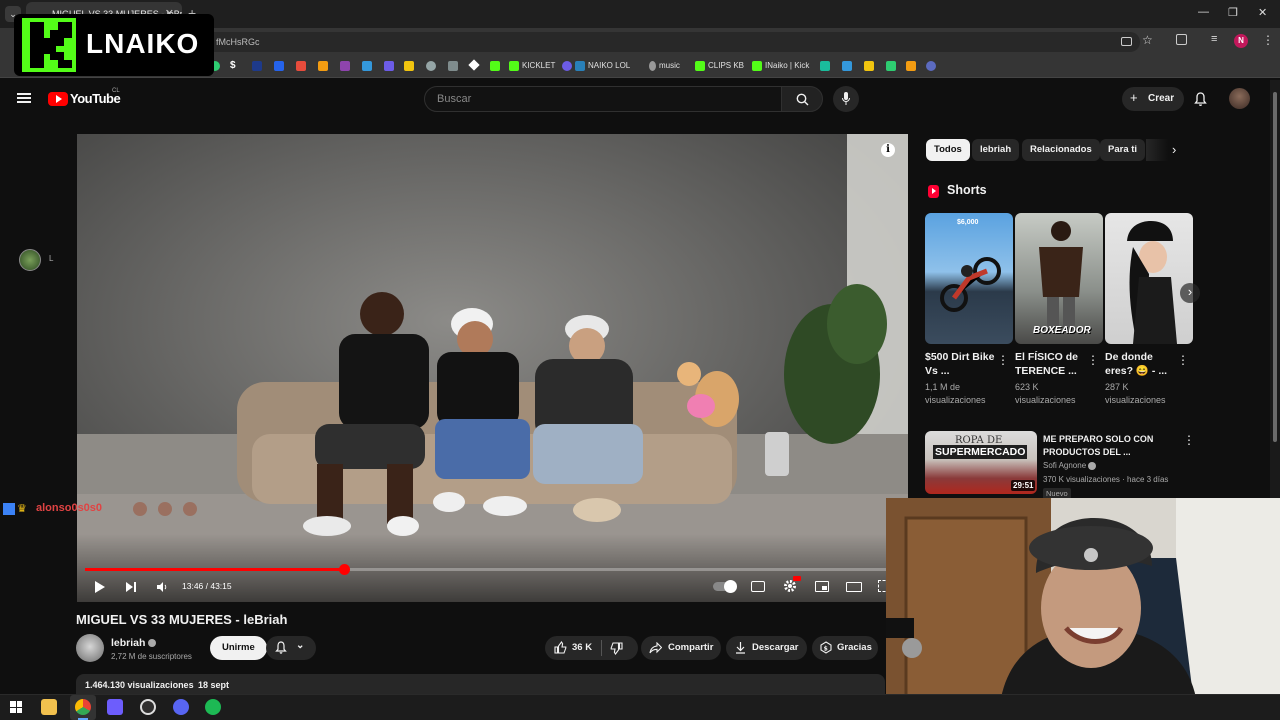 Image resolution: width=1280 pixels, height=720 pixels. Describe the element at coordinates (1181, 39) in the screenshot. I see `extensions-icon` at that location.